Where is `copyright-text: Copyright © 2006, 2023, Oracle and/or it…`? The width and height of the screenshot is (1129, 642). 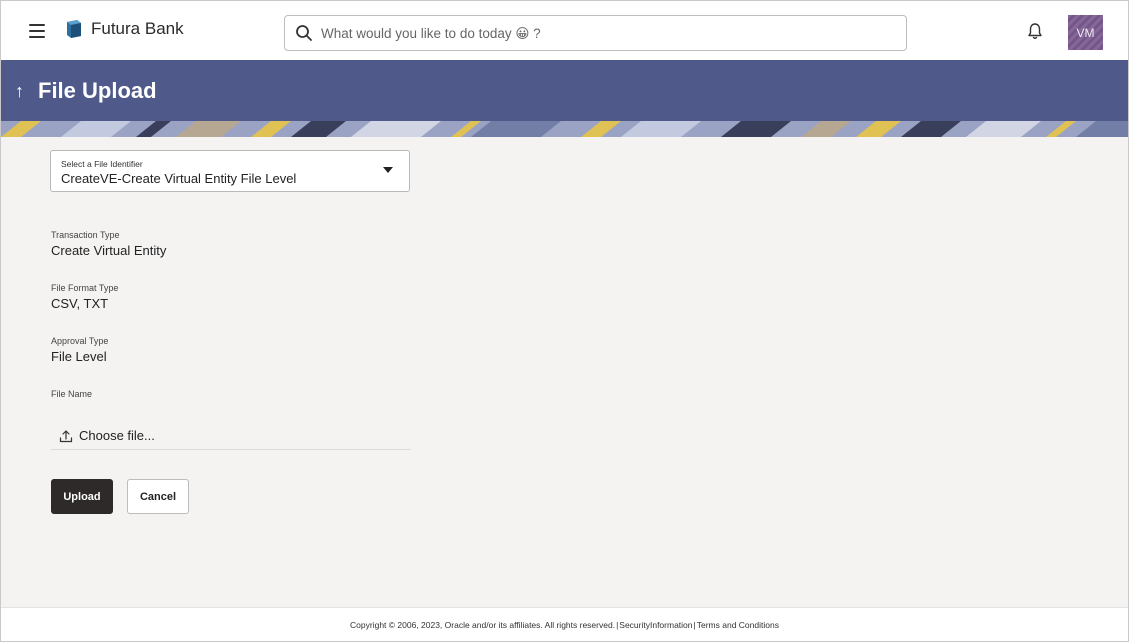 copyright-text: Copyright © 2006, 2023, Oracle and/or it… is located at coordinates (483, 624).